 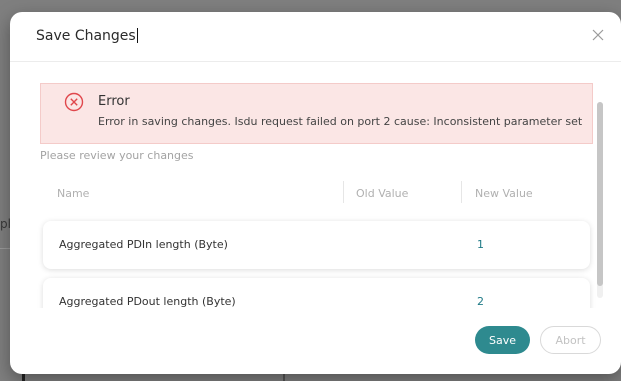 I want to click on error-title: Error, so click(x=114, y=101).